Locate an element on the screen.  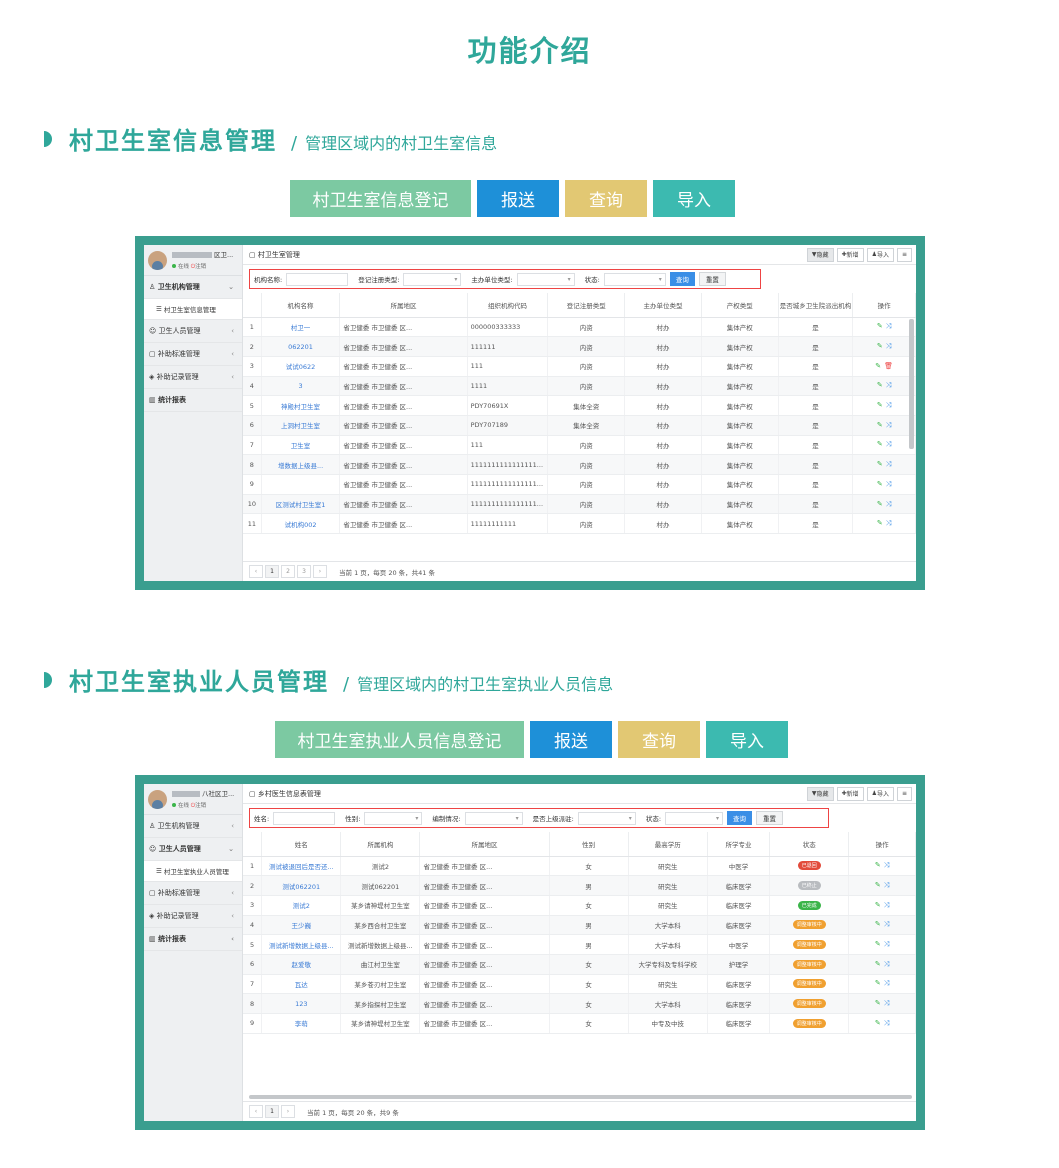
sidebar-item-subsidy-std: ▢ 补助标准管理 ‹ is located at coordinates (193, 354).